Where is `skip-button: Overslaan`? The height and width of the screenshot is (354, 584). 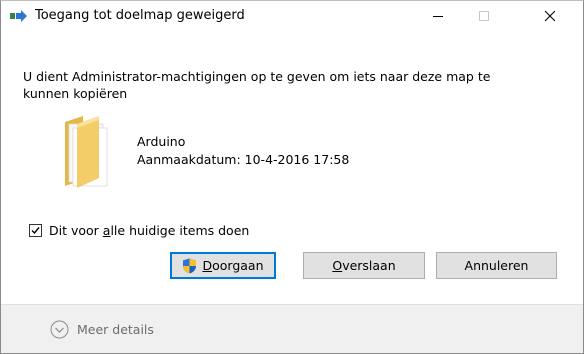
skip-button: Overslaan is located at coordinates (364, 265).